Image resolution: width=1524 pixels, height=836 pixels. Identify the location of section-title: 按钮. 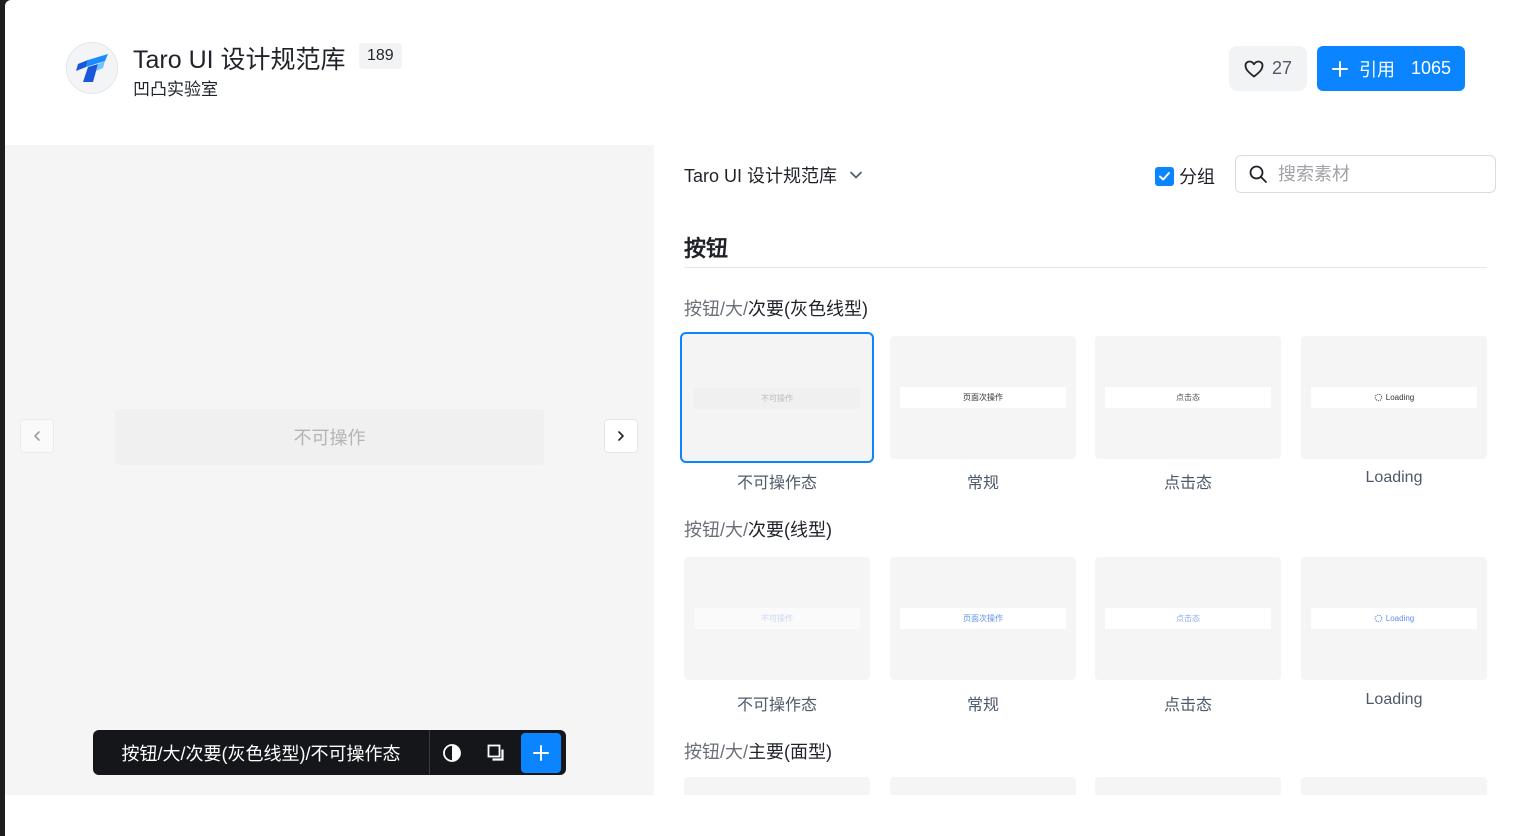
(706, 248).